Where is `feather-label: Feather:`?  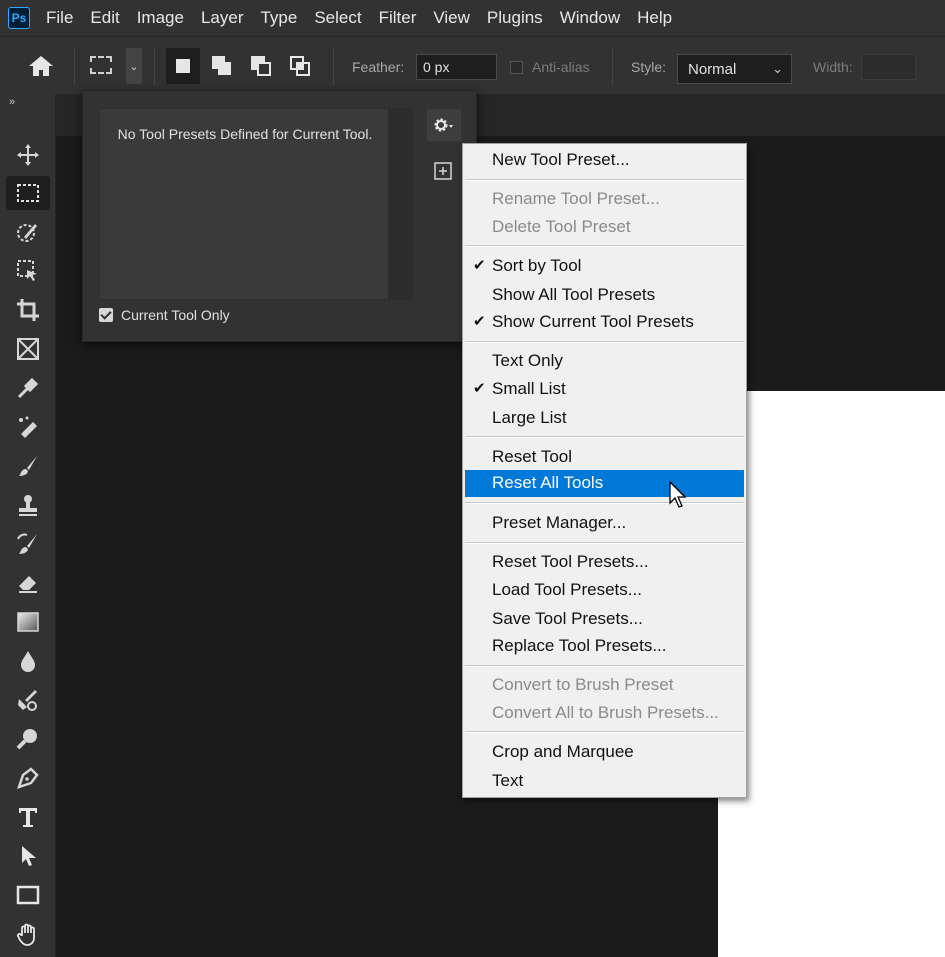
feather-label: Feather: is located at coordinates (378, 67).